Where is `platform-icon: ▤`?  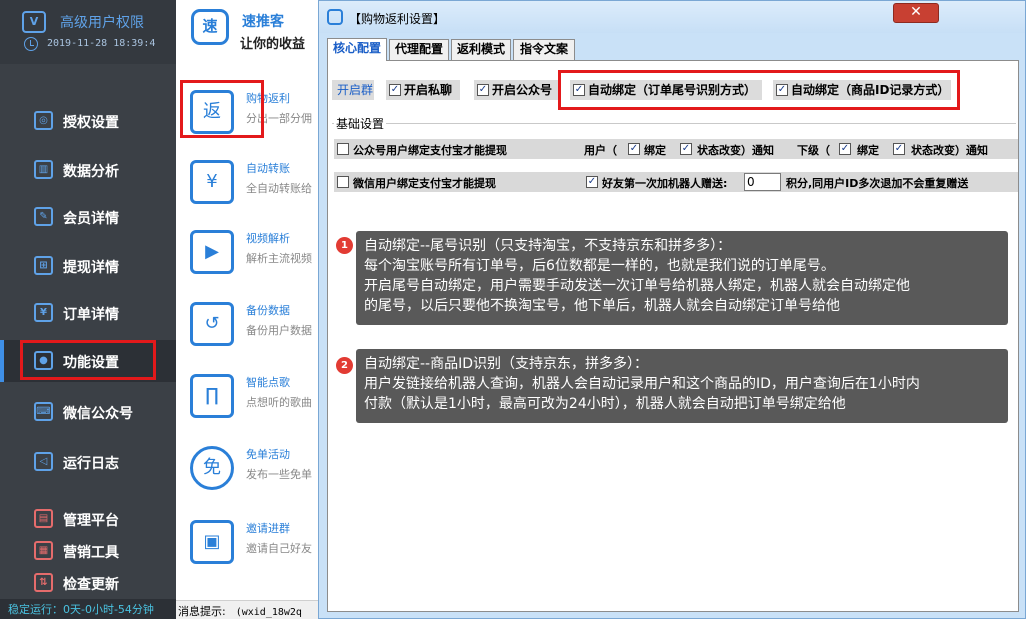
platform-icon: ▤ is located at coordinates (43, 518).